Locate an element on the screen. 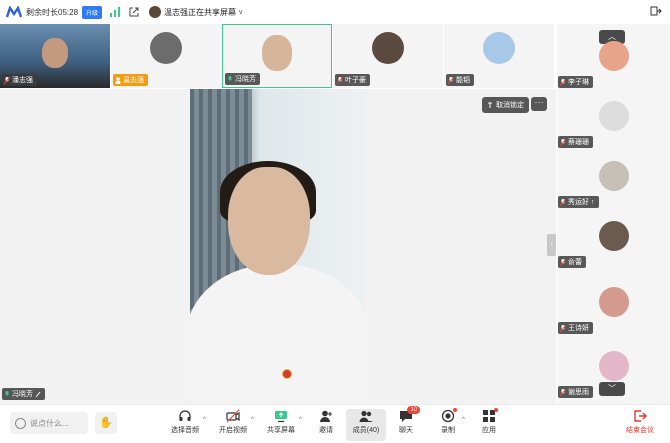 This screenshot has height=443, width=670. chat-label: 聊天 is located at coordinates (406, 430).